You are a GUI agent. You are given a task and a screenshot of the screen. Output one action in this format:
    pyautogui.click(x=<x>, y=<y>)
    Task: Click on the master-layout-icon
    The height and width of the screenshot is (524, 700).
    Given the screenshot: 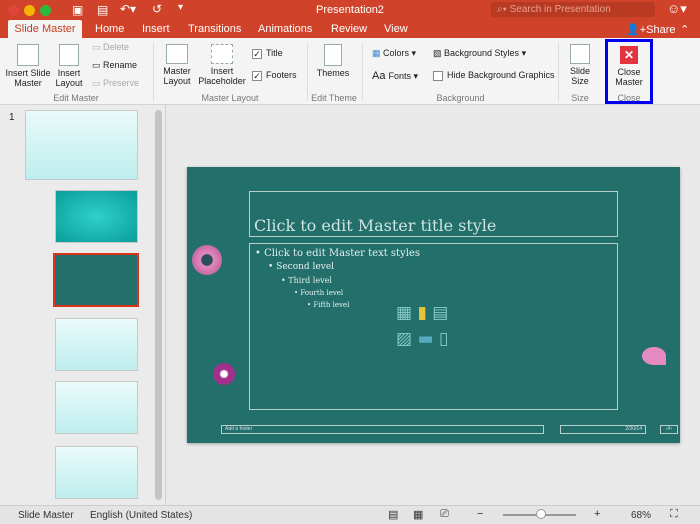 What is the action you would take?
    pyautogui.click(x=177, y=54)
    